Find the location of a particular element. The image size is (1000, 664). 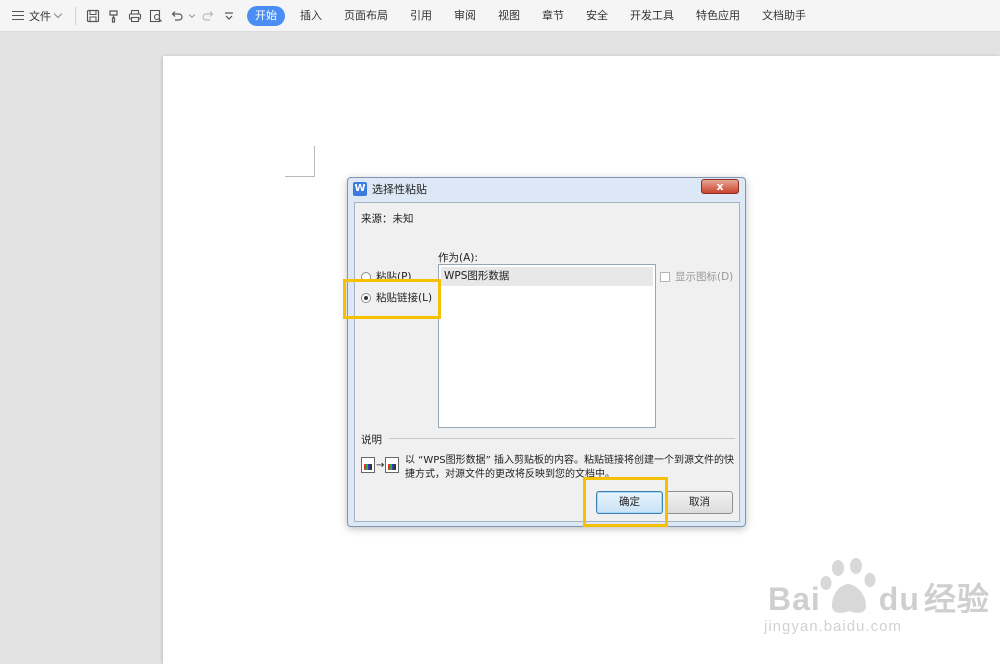

tab-security: 安全 is located at coordinates (597, 16).